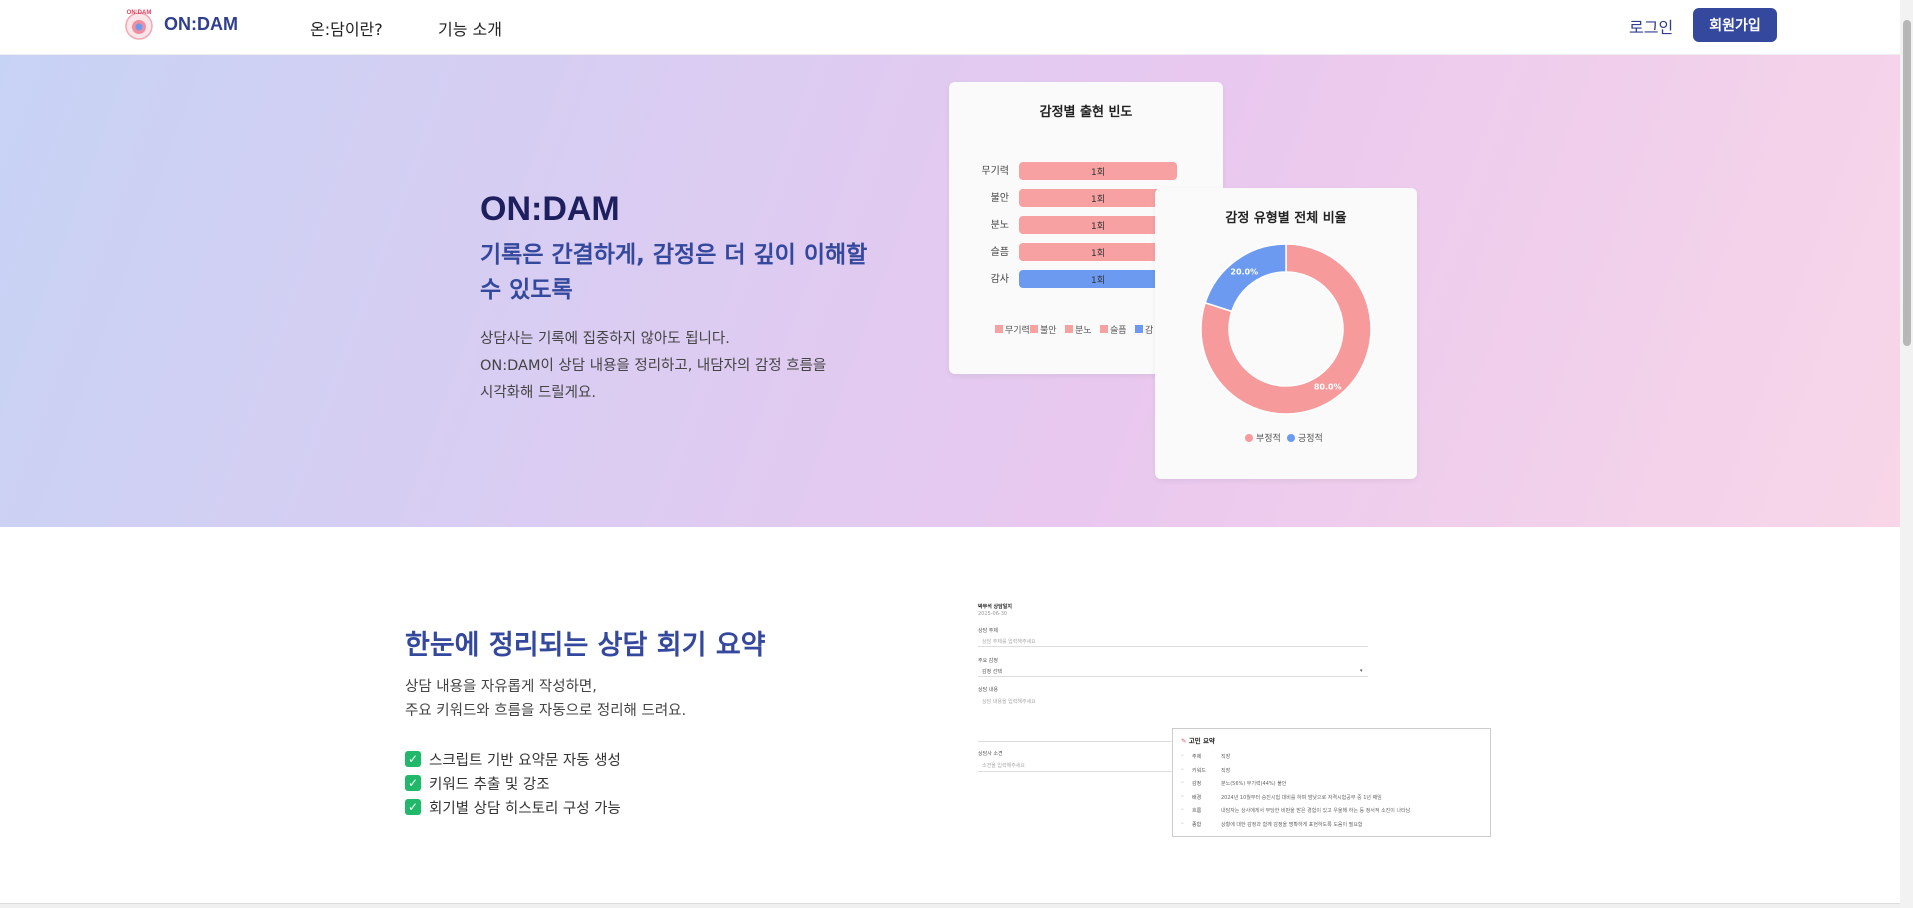 The width and height of the screenshot is (1913, 908). I want to click on summary-desc-line: 주요 키워드와 흐름을 자동으로 정리해 드려요., so click(546, 711).